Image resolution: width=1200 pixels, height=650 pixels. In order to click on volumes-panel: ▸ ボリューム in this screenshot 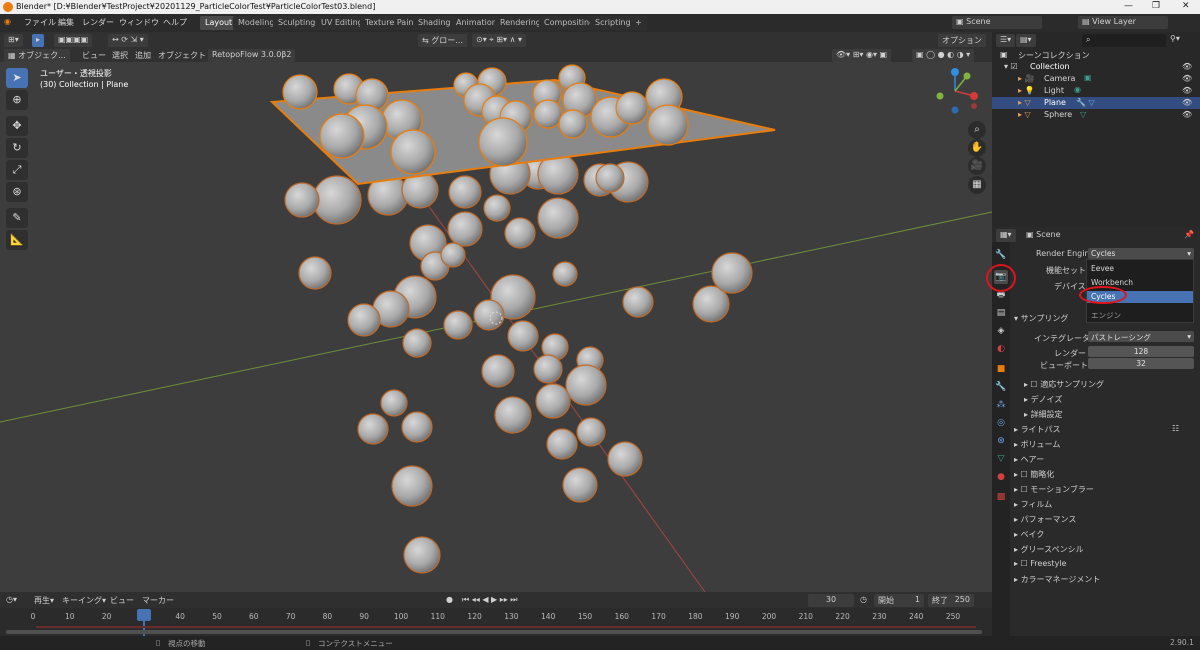, I will do `click(1037, 444)`.